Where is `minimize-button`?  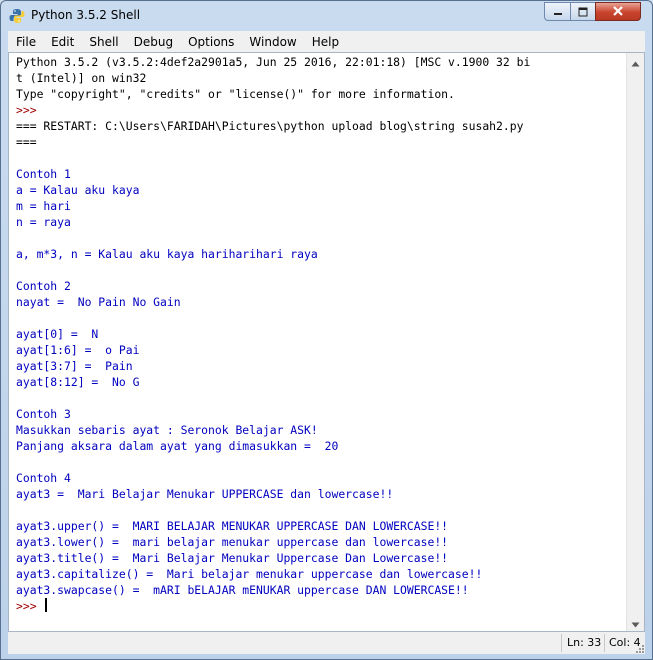 minimize-button is located at coordinates (557, 11).